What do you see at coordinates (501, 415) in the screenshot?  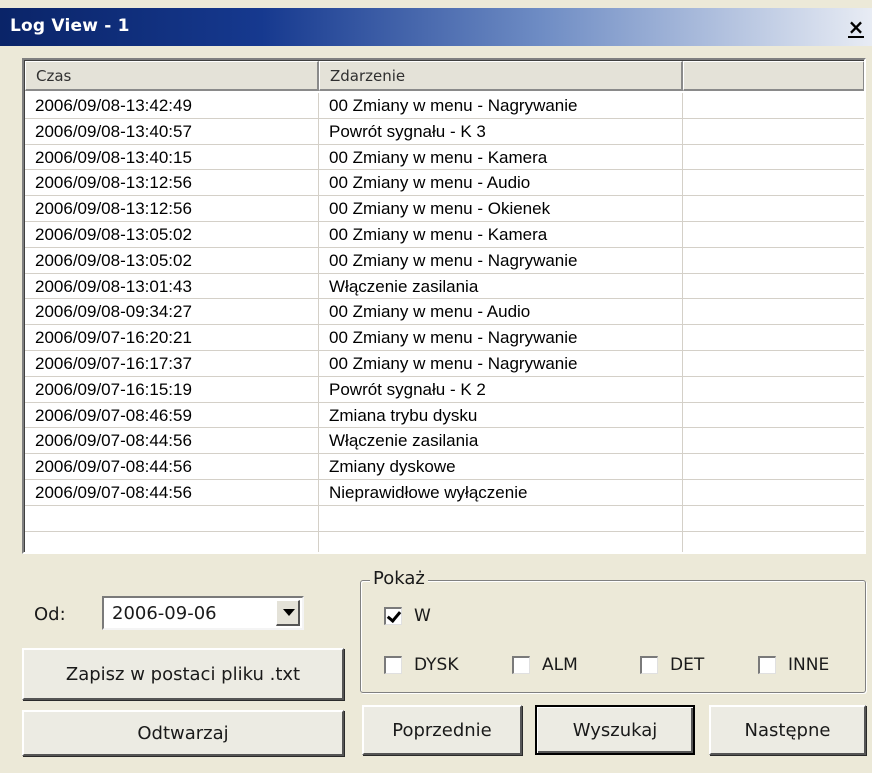 I see `event-cell: Zmiana trybu dysku` at bounding box center [501, 415].